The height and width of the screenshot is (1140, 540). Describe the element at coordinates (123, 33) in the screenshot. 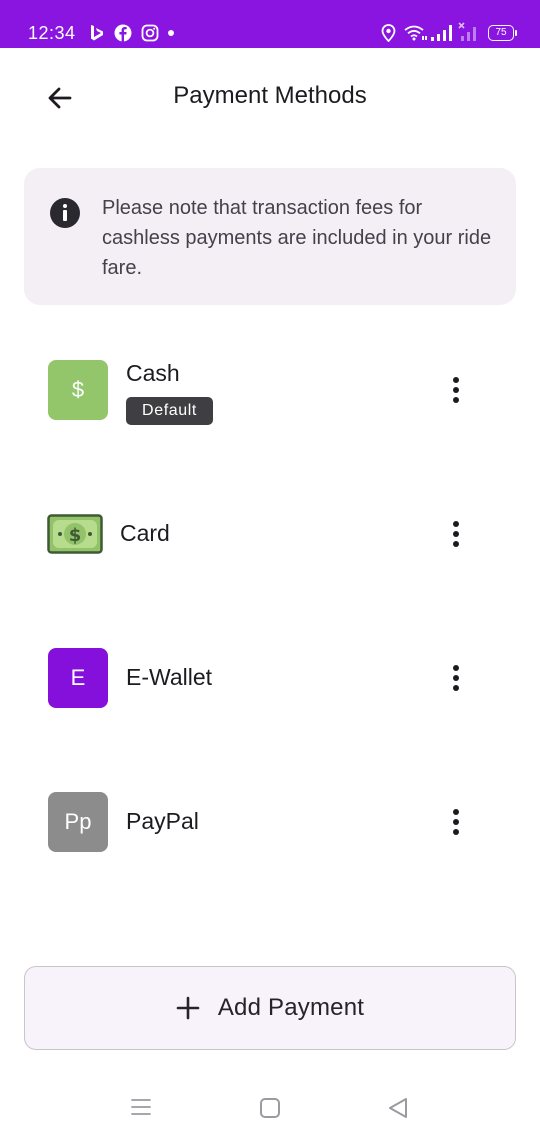

I see `facebook-icon` at that location.